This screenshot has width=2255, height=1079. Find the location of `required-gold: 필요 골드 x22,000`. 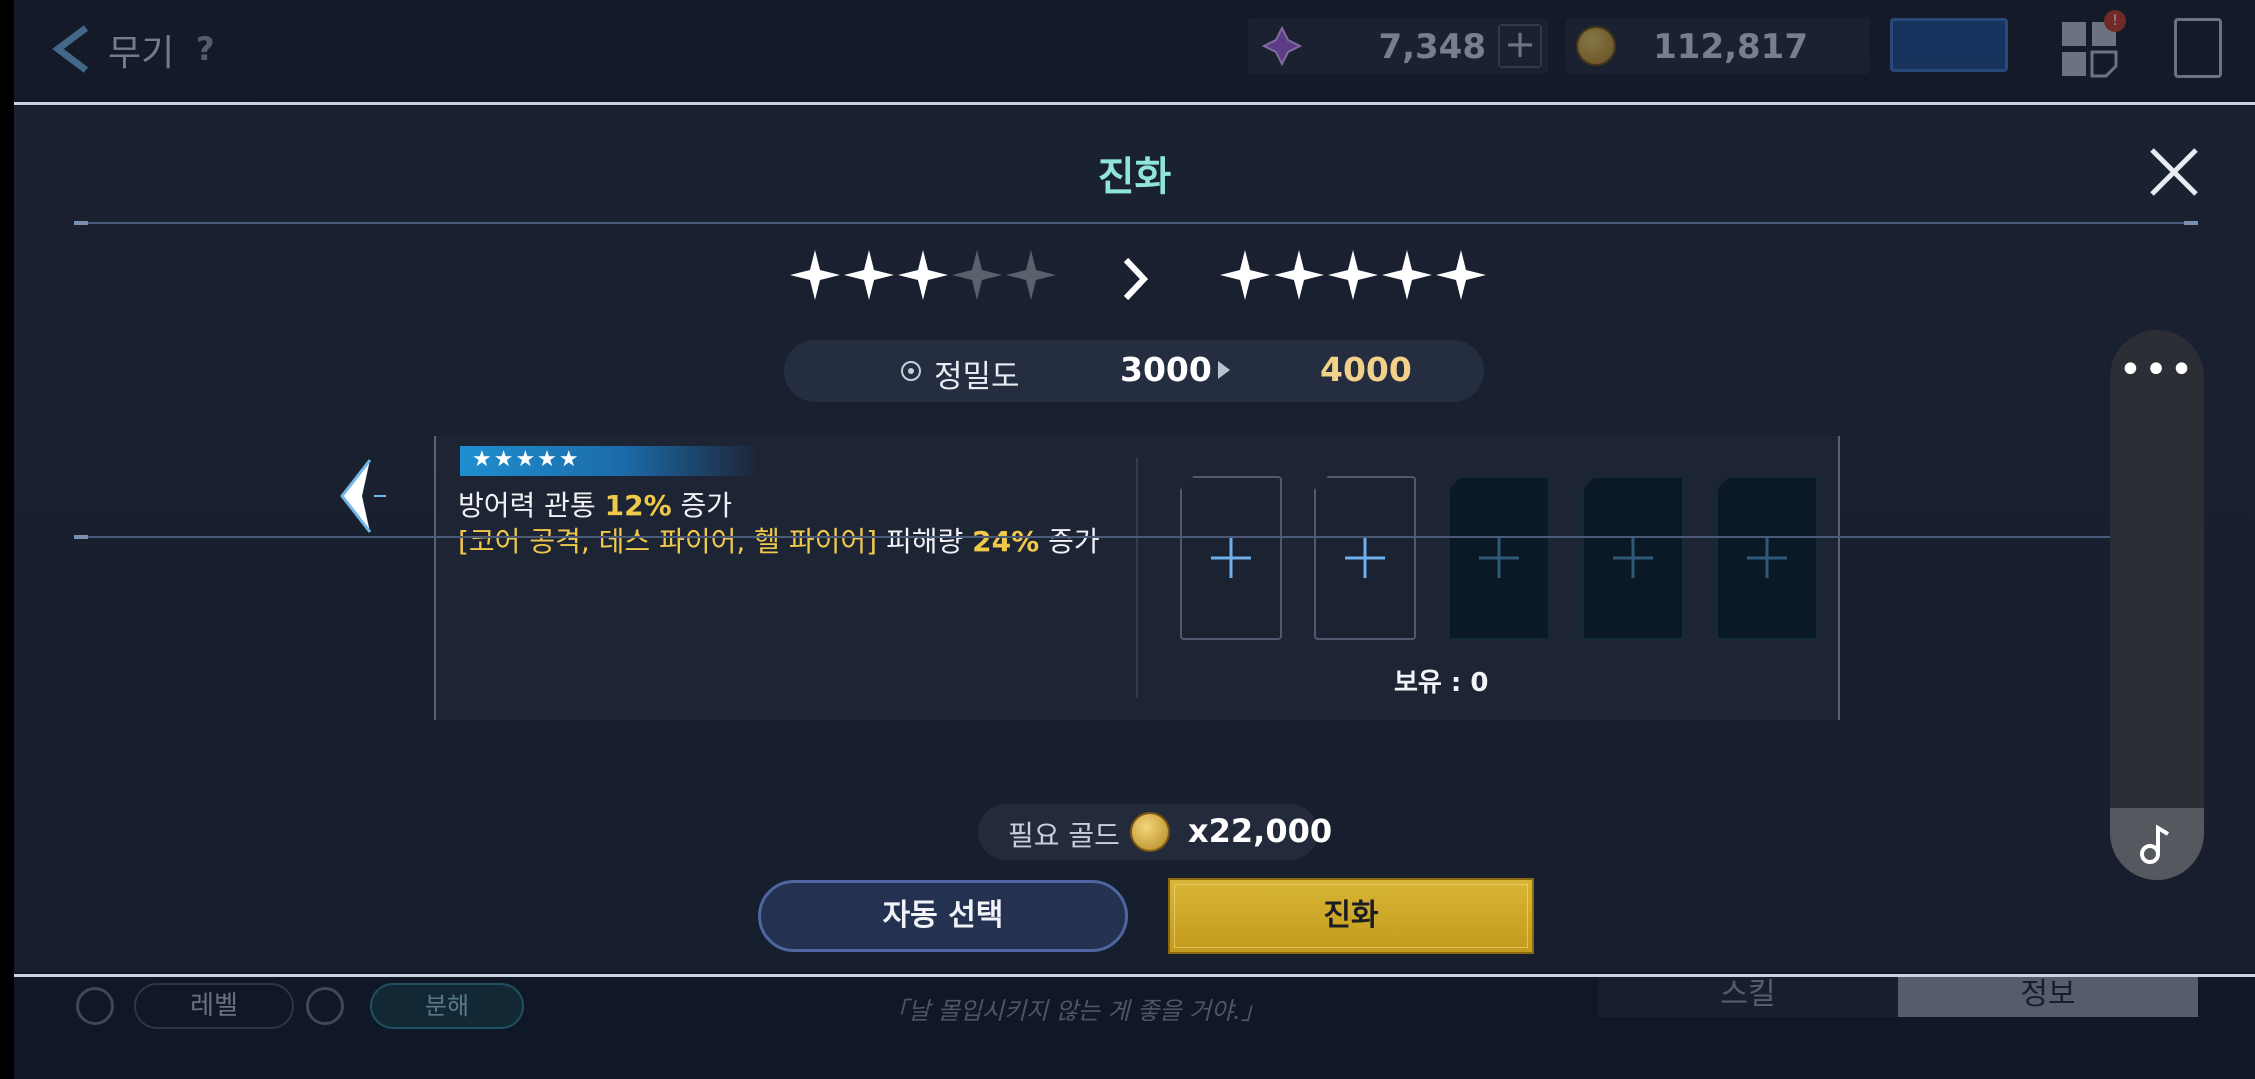

required-gold: 필요 골드 x22,000 is located at coordinates (1155, 832).